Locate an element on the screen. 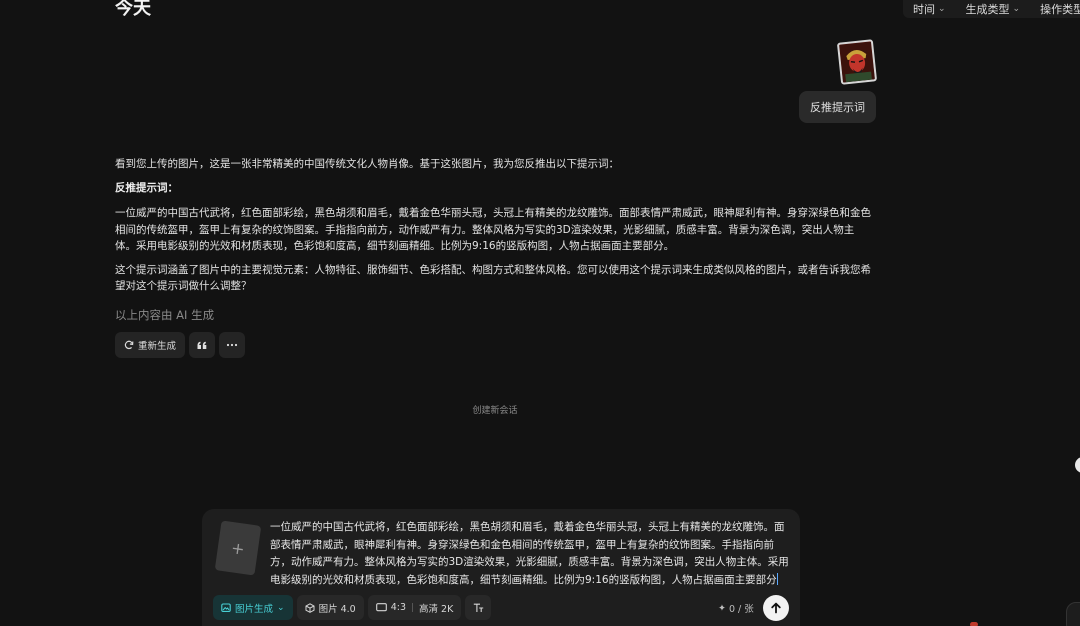  response-actions: 重新生成 is located at coordinates (180, 345).